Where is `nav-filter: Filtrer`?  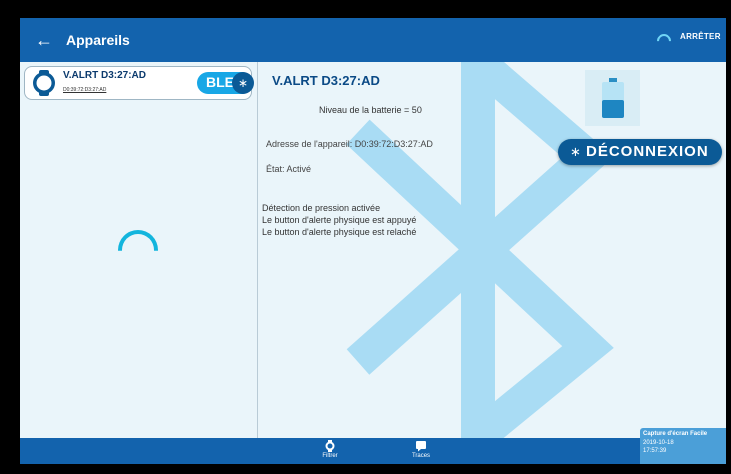
nav-filter: Filtrer is located at coordinates (330, 451).